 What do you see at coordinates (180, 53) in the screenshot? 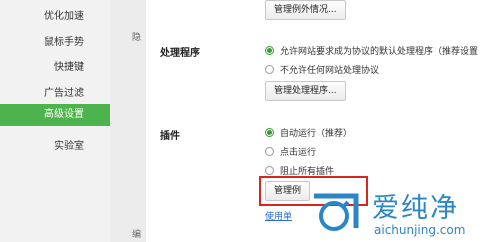
I see `protocol-handlers-label: 处理程序` at bounding box center [180, 53].